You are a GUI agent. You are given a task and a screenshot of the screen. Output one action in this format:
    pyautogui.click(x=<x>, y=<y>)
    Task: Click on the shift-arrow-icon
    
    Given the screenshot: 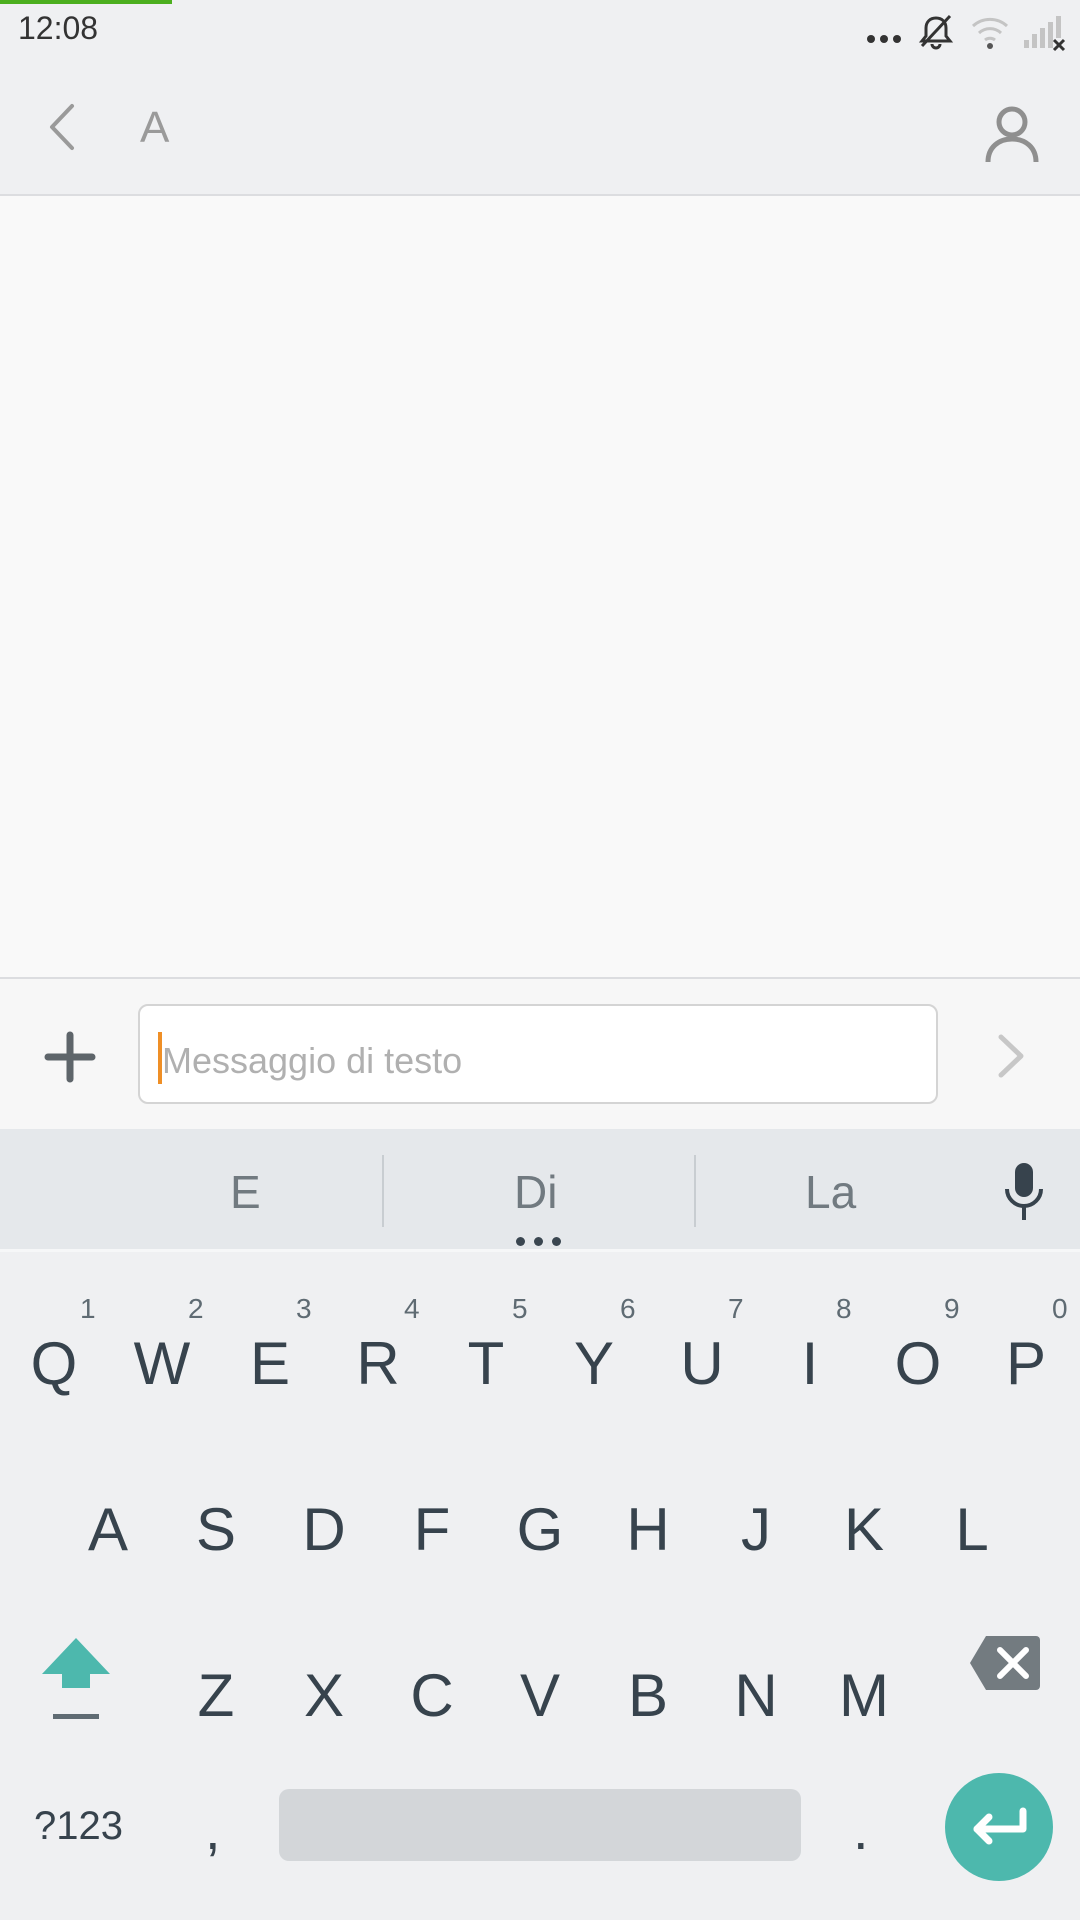 What is the action you would take?
    pyautogui.click(x=76, y=1678)
    